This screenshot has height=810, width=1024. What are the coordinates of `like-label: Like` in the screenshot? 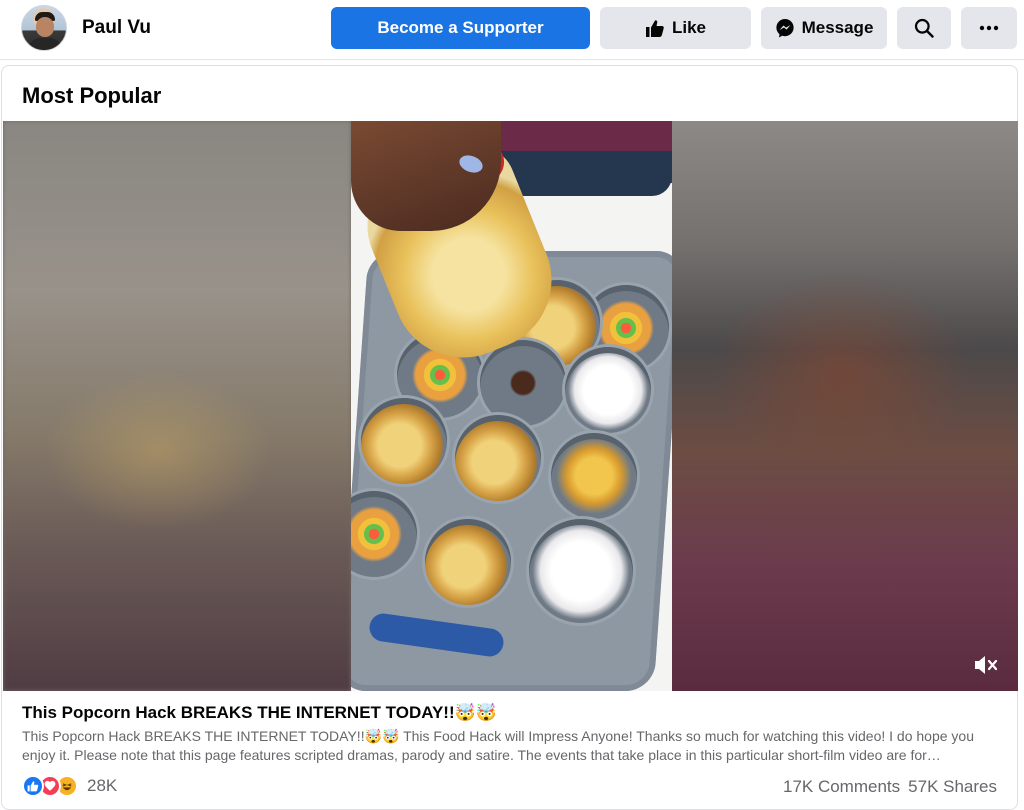 It's located at (689, 27).